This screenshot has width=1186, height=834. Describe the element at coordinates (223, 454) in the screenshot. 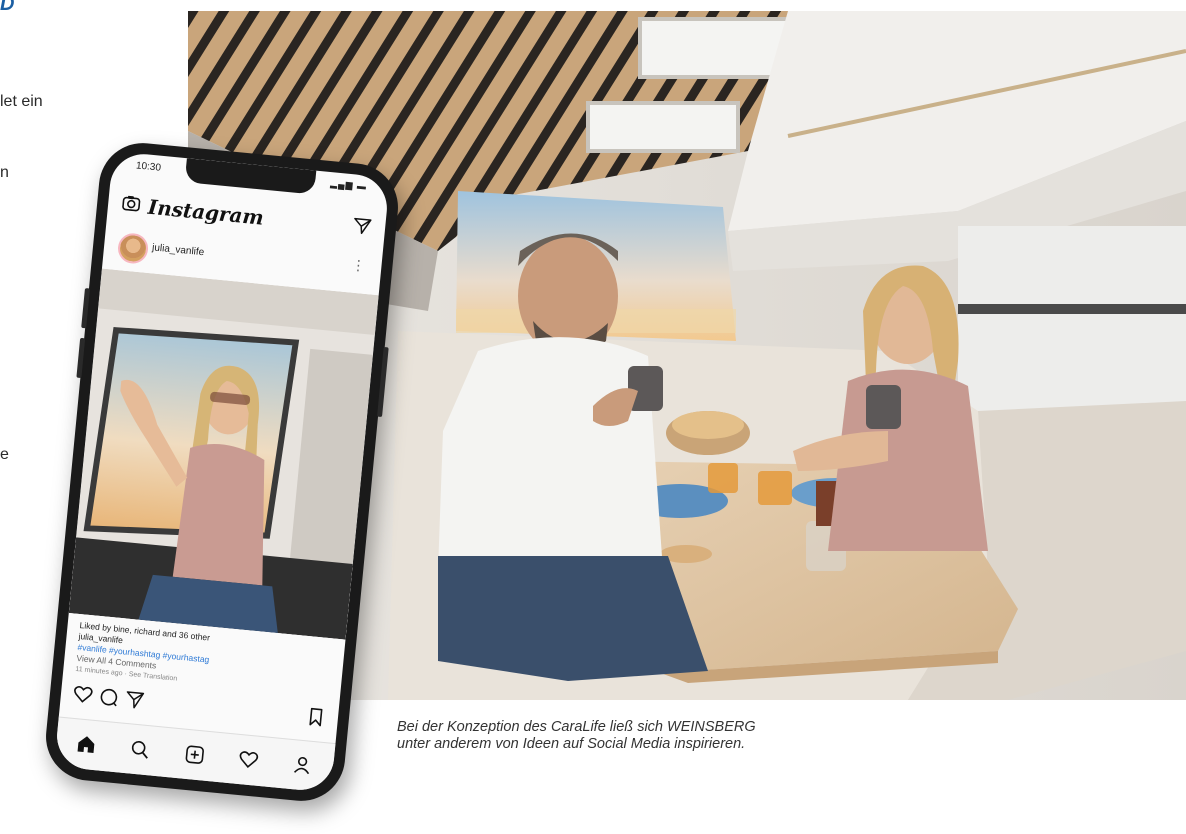

I see `post-image` at that location.